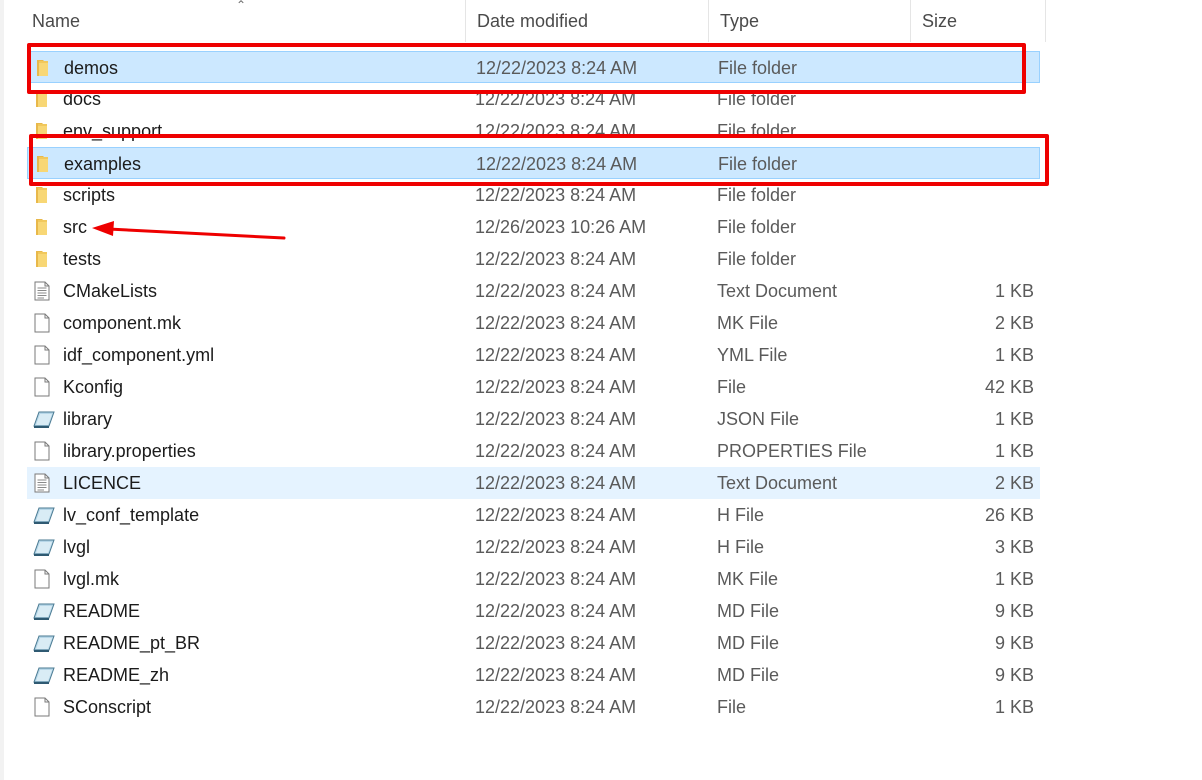  I want to click on annotation-arrow, so click(189, 230).